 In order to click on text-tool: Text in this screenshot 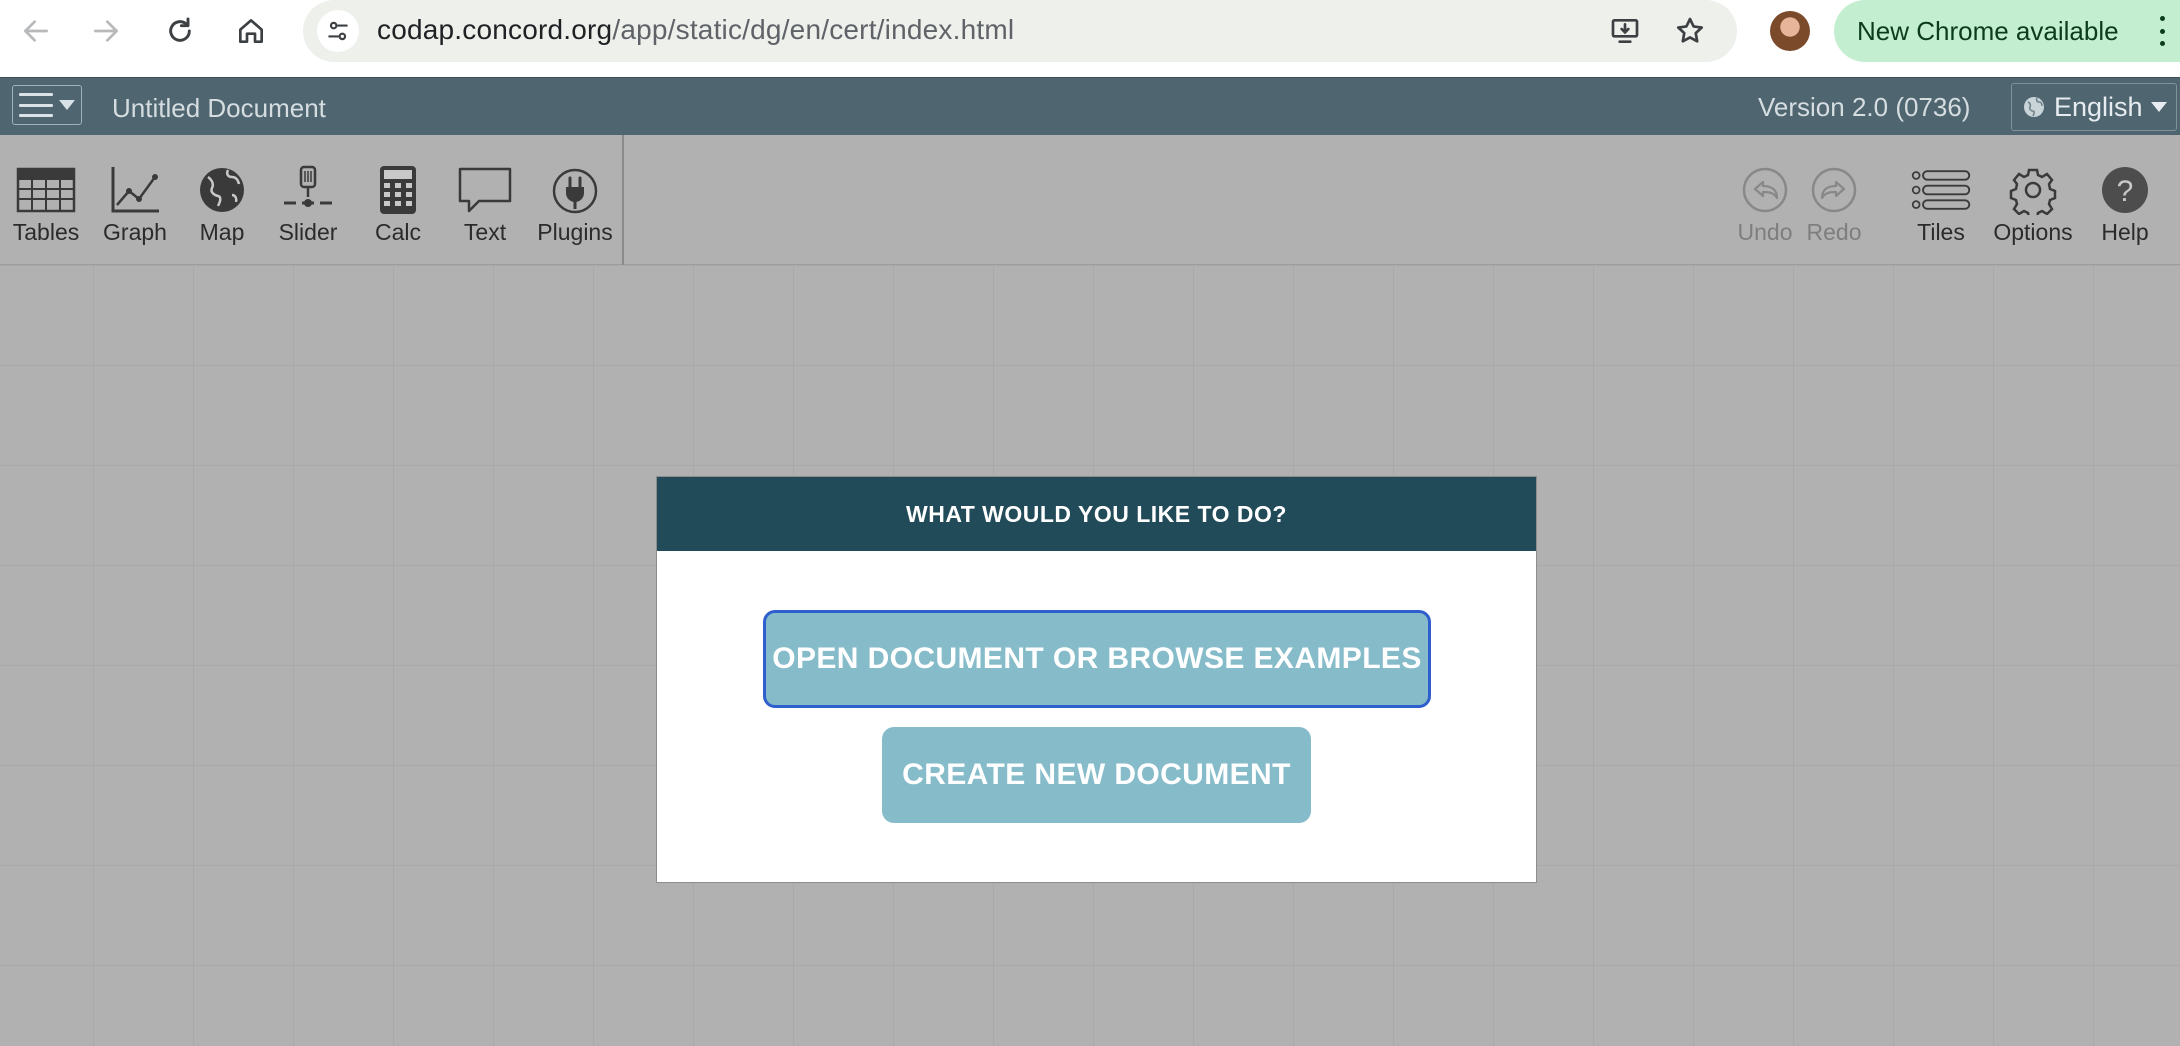, I will do `click(485, 205)`.